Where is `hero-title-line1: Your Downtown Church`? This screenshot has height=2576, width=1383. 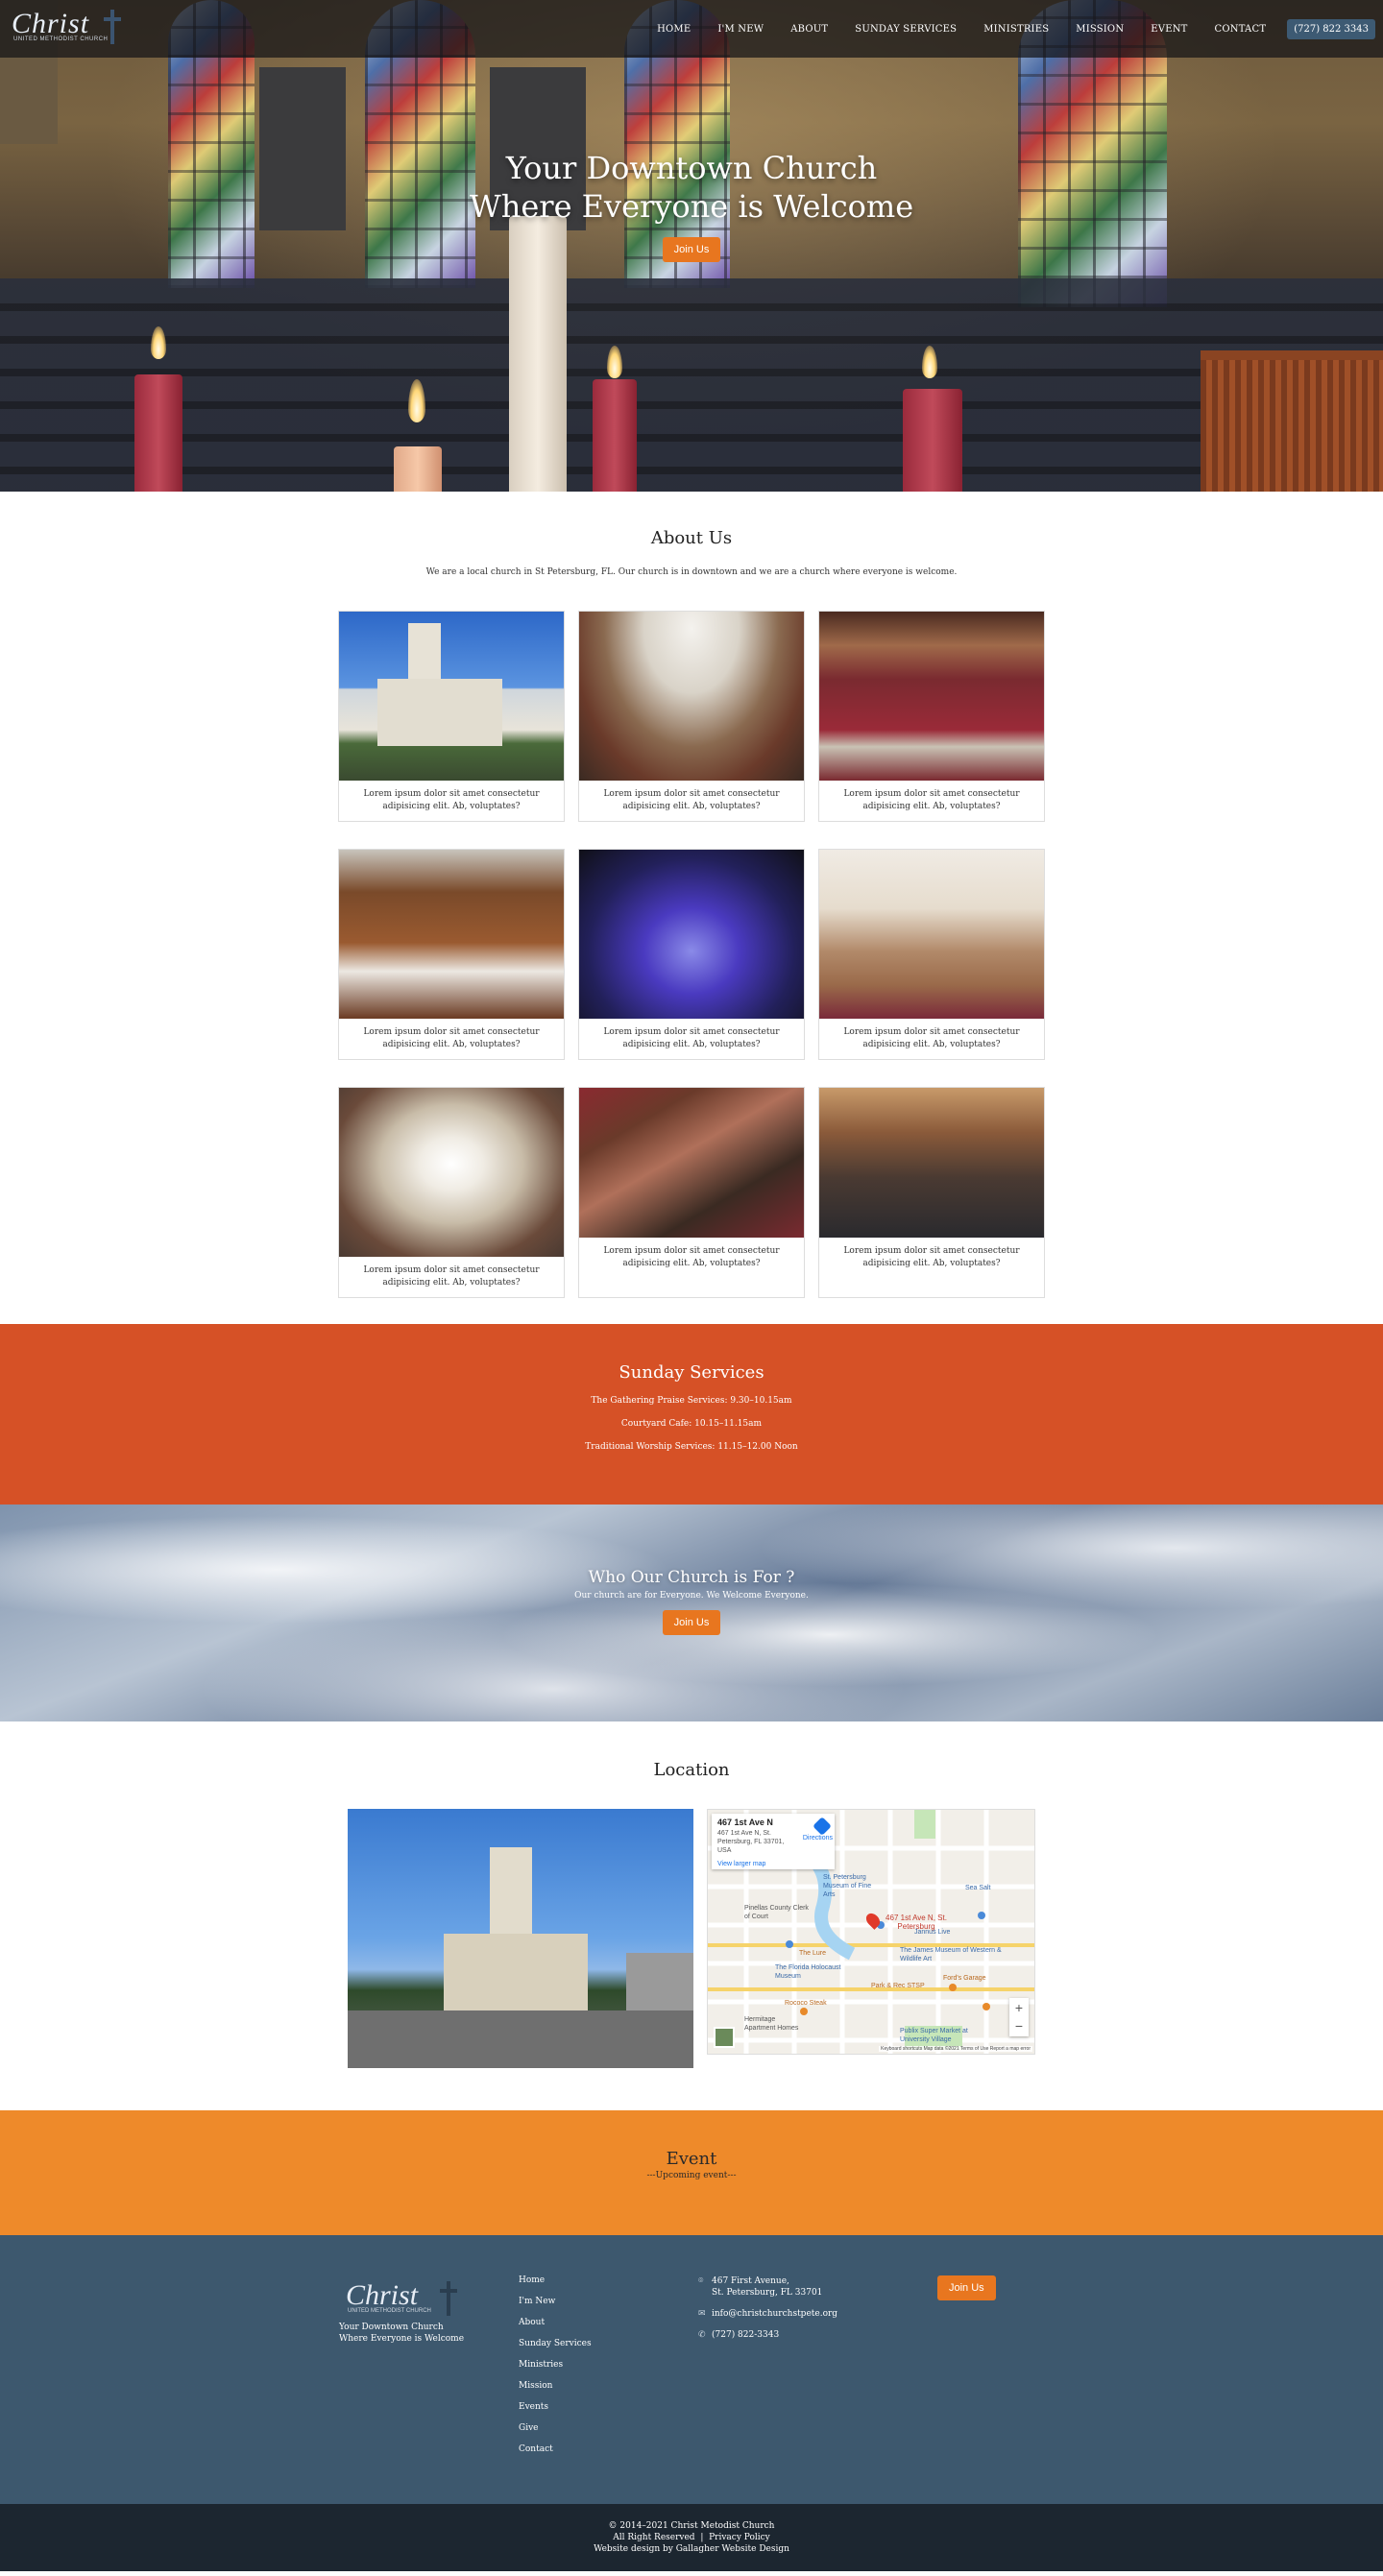
hero-title-line1: Your Downtown Church is located at coordinates (691, 168).